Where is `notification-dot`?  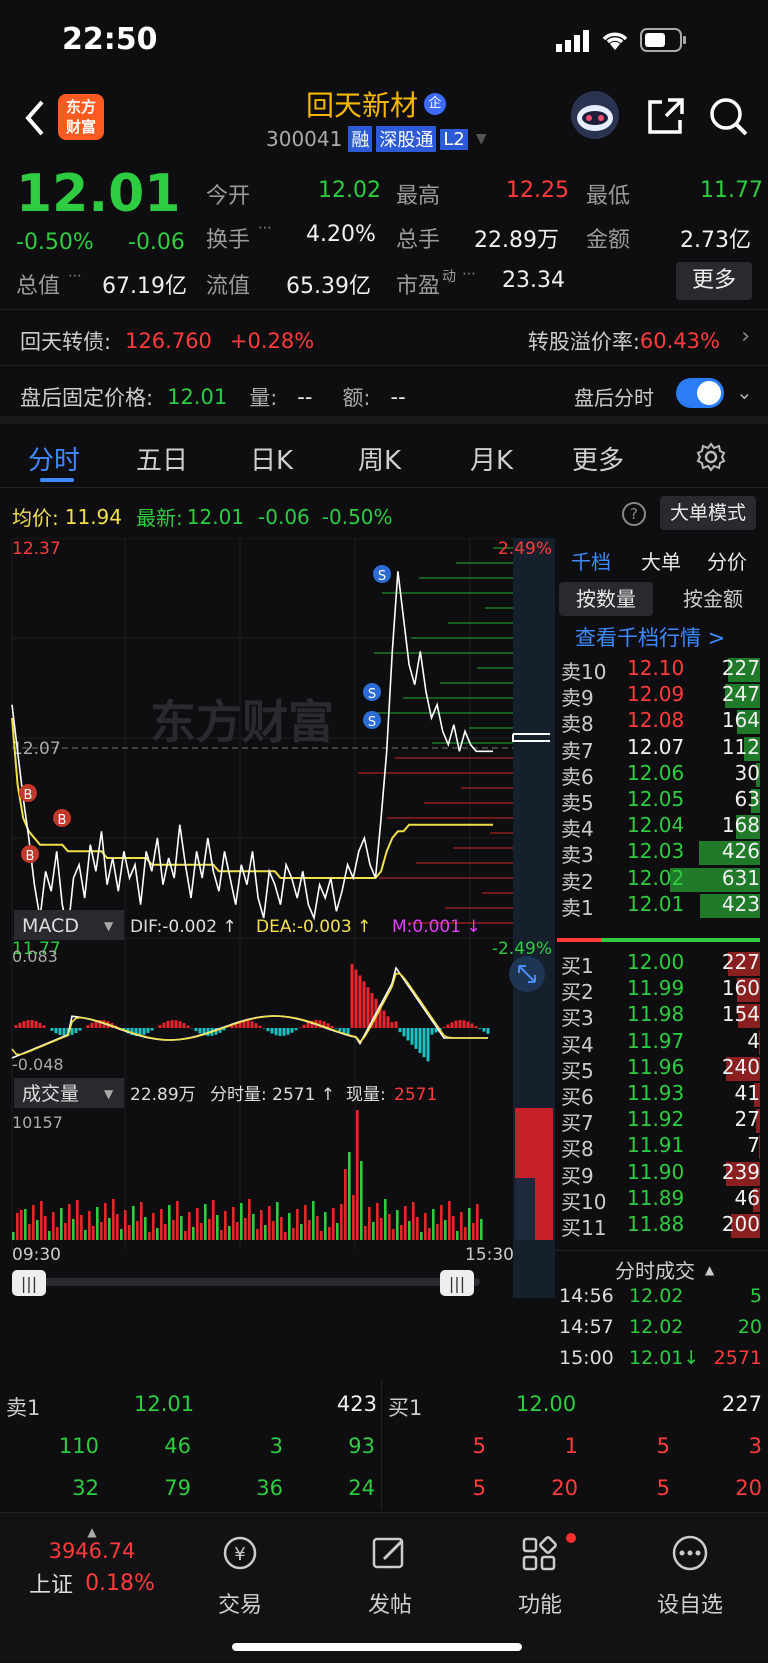 notification-dot is located at coordinates (571, 1538).